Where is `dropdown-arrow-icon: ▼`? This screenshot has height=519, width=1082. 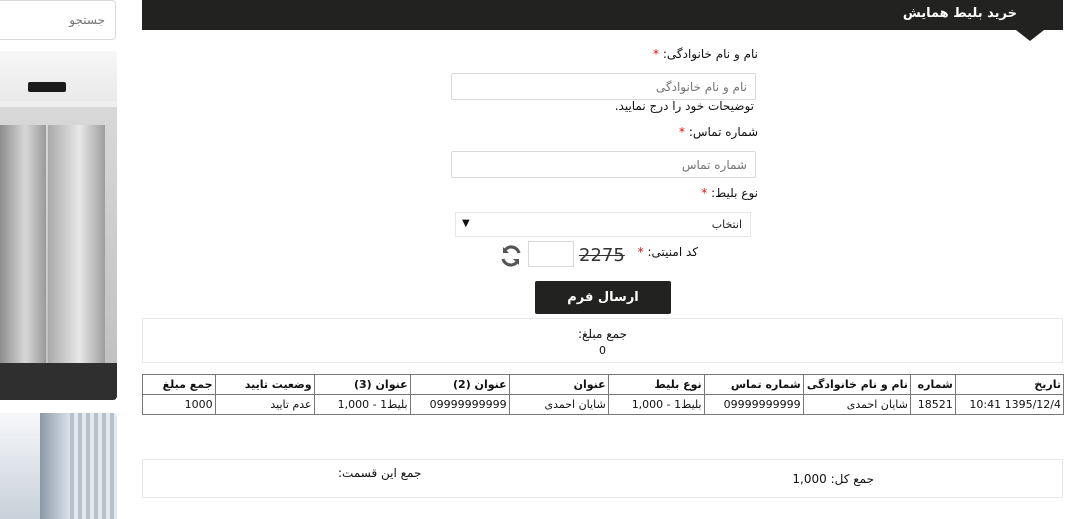 dropdown-arrow-icon: ▼ is located at coordinates (466, 223).